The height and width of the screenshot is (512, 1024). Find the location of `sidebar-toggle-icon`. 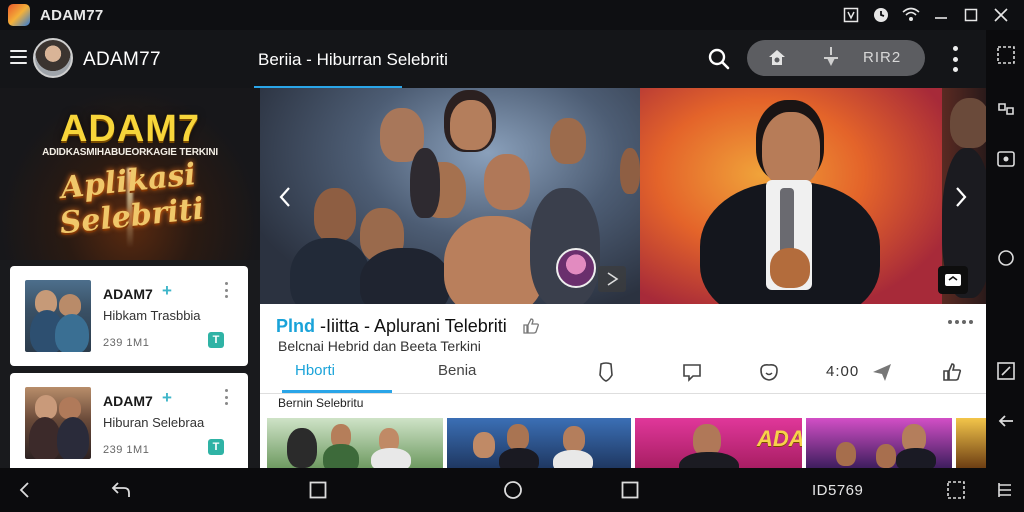

sidebar-toggle-icon is located at coordinates (1006, 490).